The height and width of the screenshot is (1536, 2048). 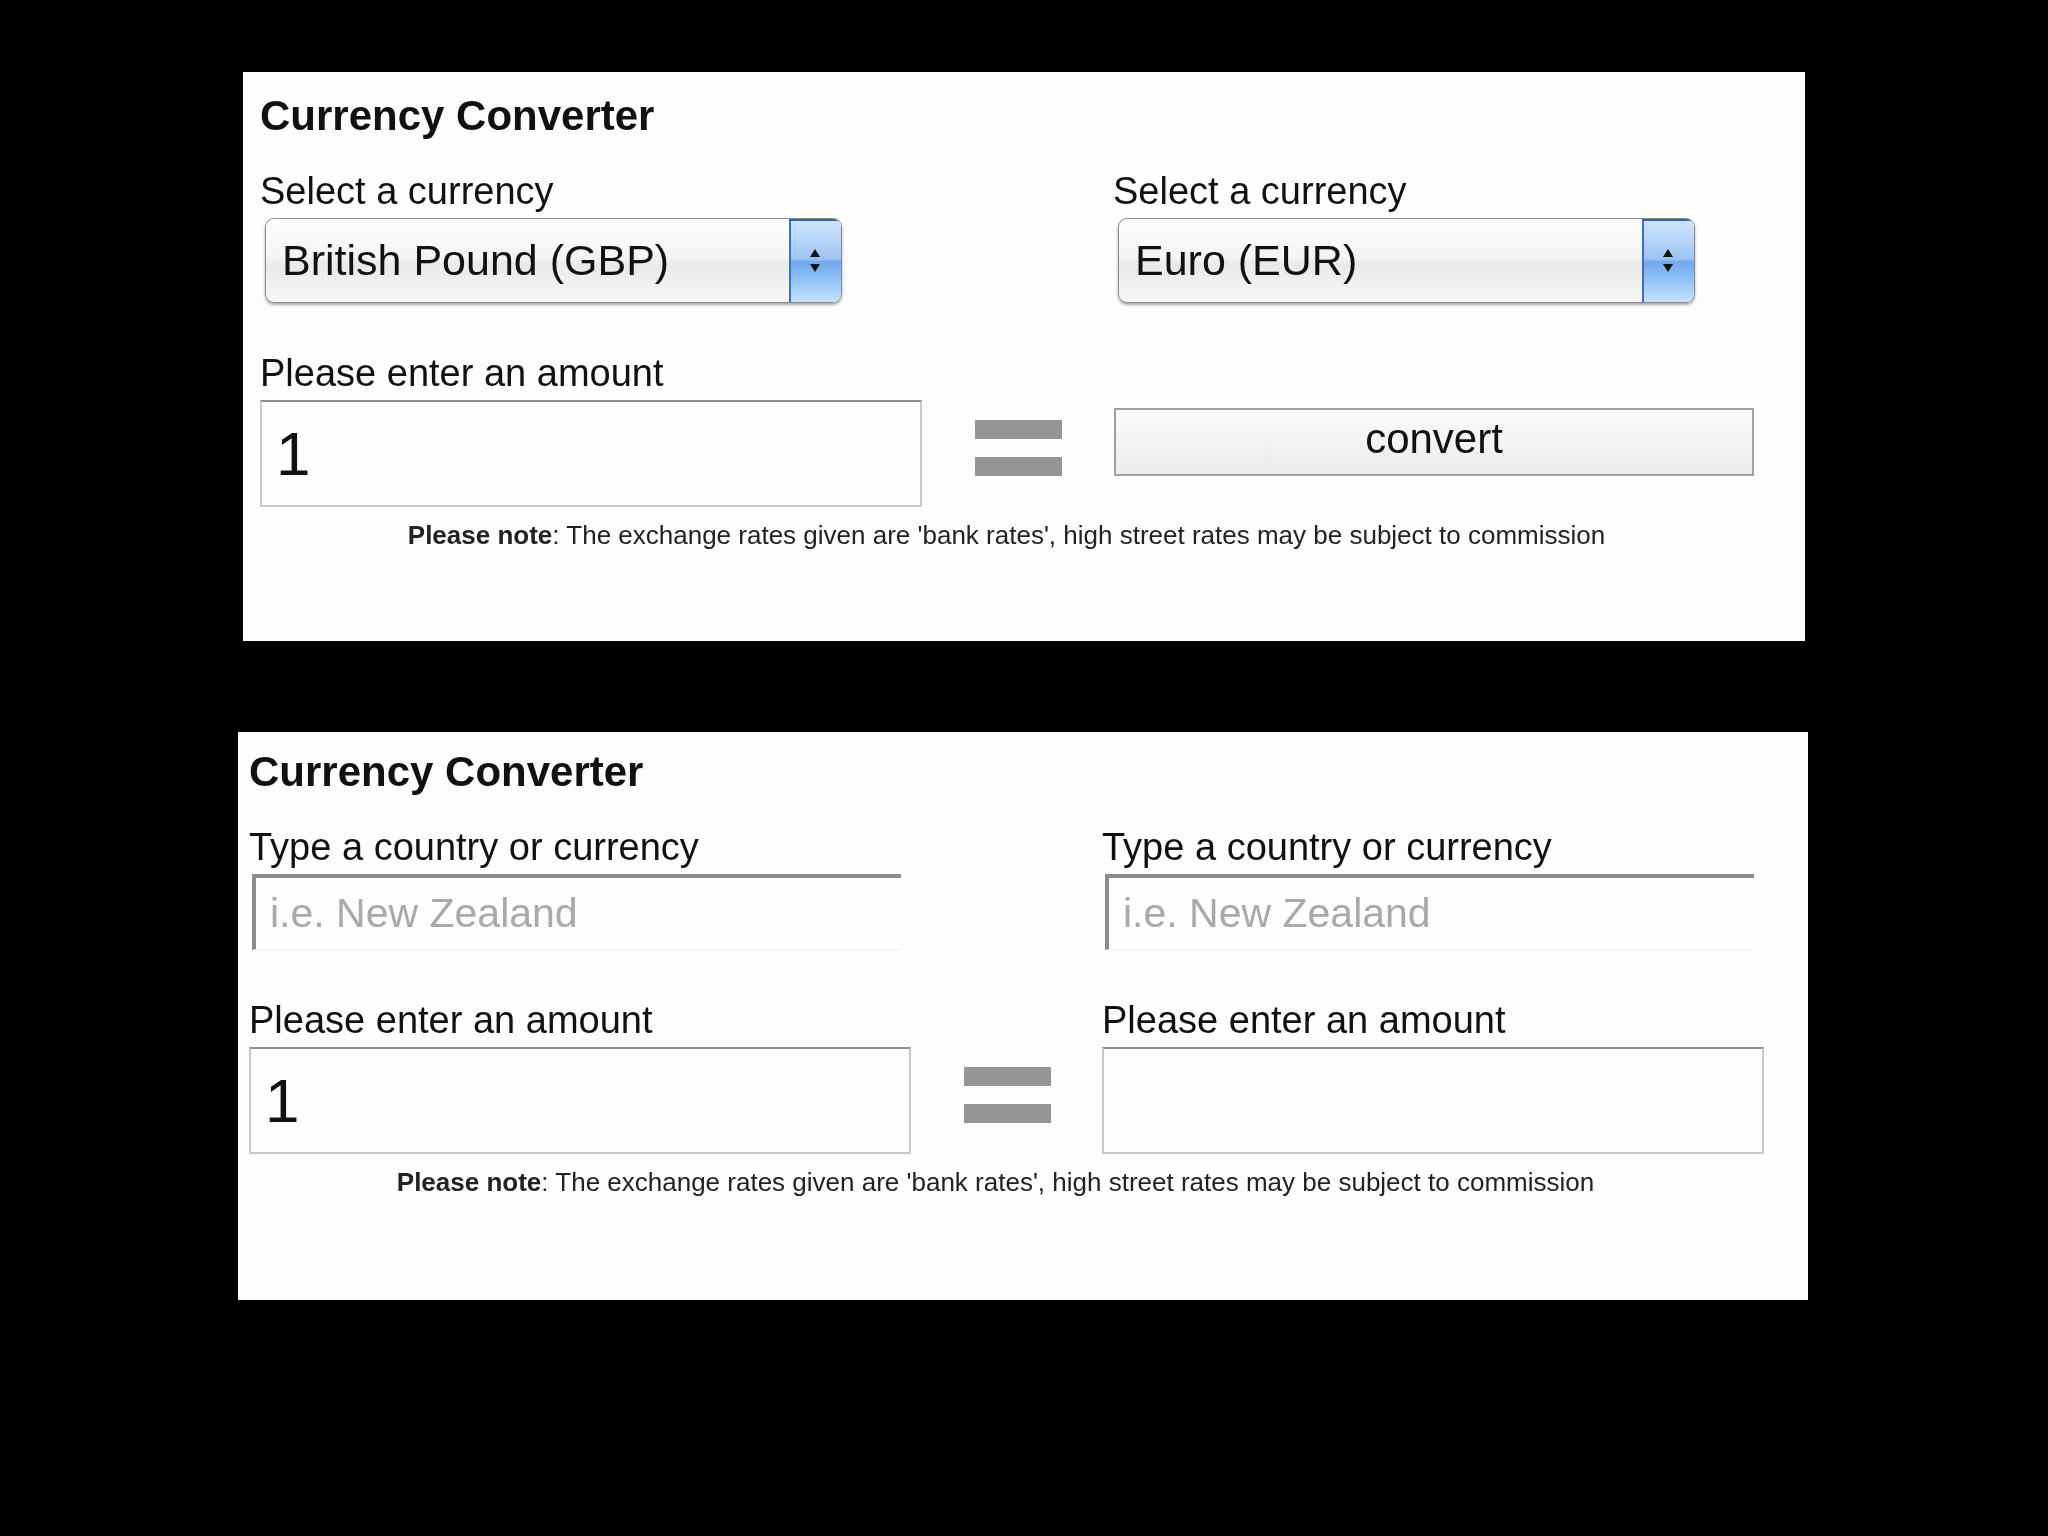 I want to click on currency-dropdown: British Pound (GBP), so click(x=553, y=260).